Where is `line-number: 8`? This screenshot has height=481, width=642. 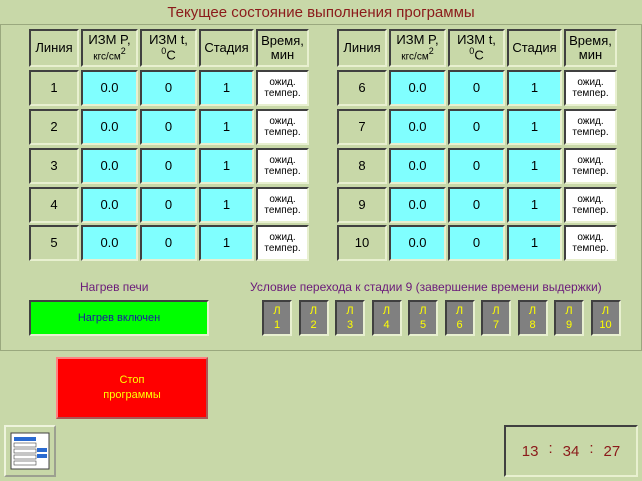
line-number: 8 is located at coordinates (362, 165).